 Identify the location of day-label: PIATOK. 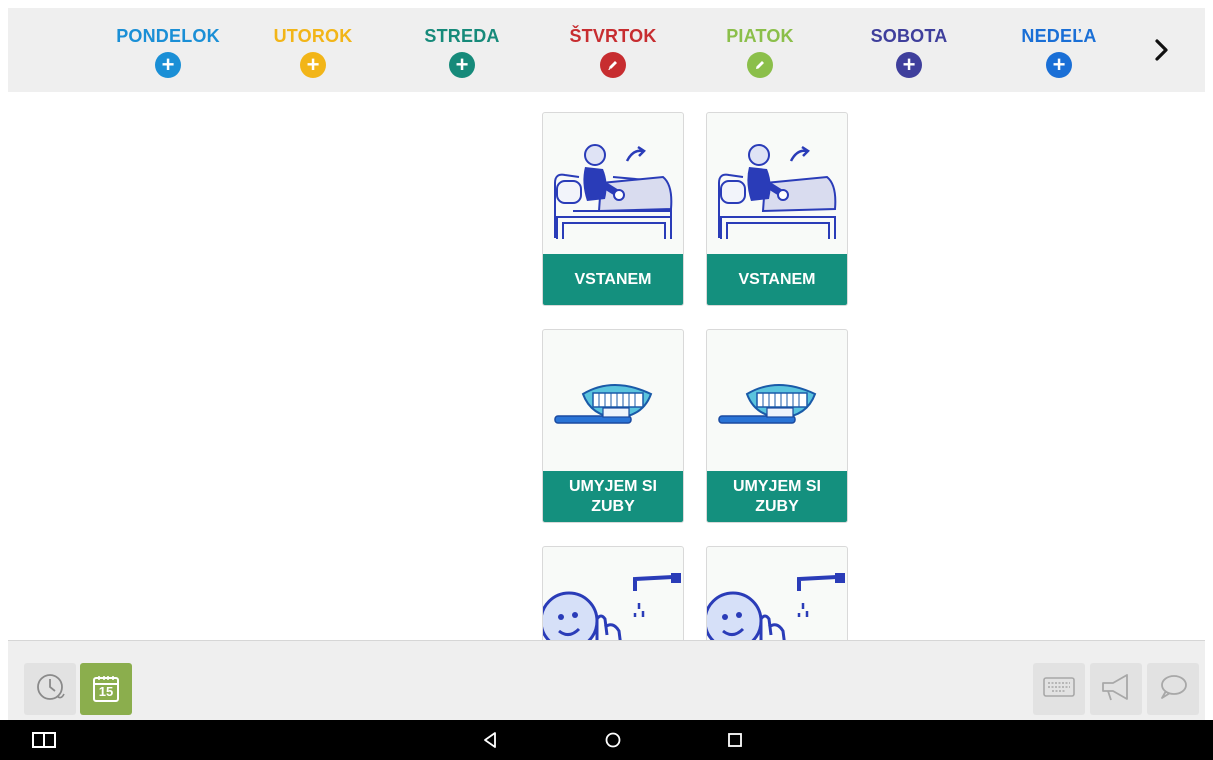
(760, 36).